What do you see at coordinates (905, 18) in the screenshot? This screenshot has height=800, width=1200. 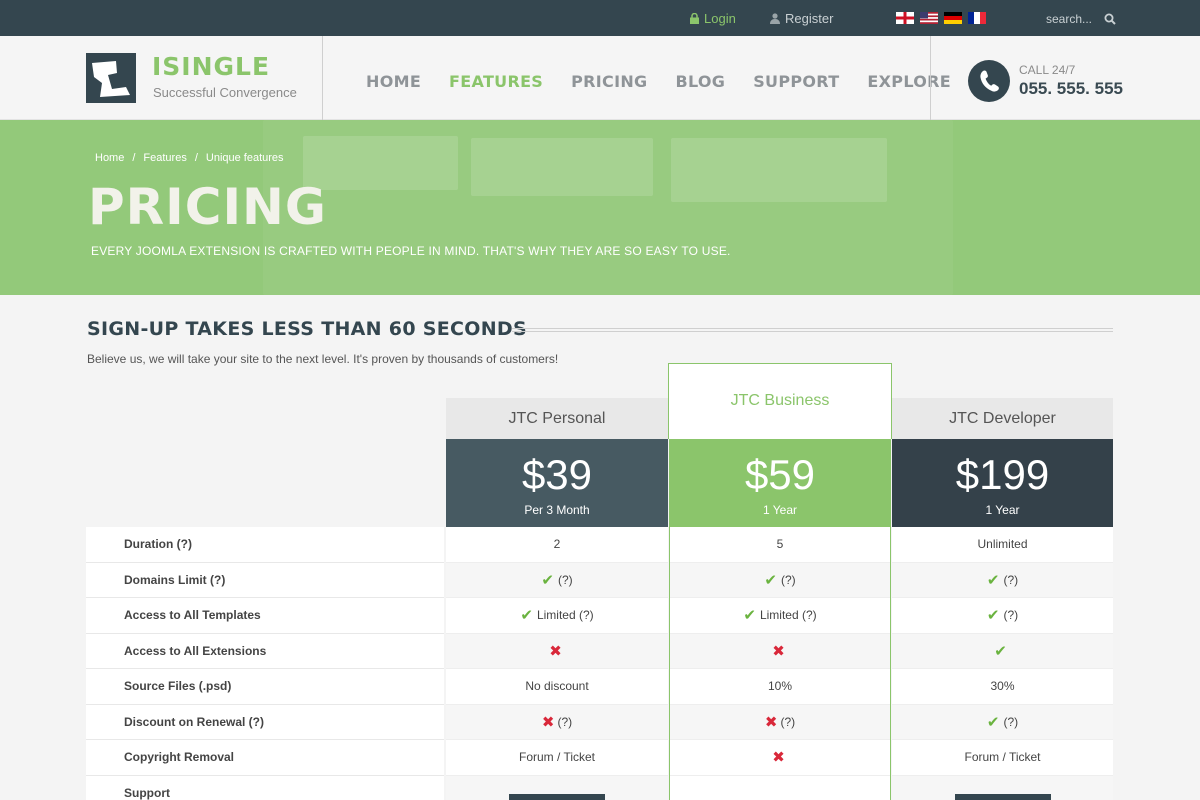 I see `england-flag-icon` at bounding box center [905, 18].